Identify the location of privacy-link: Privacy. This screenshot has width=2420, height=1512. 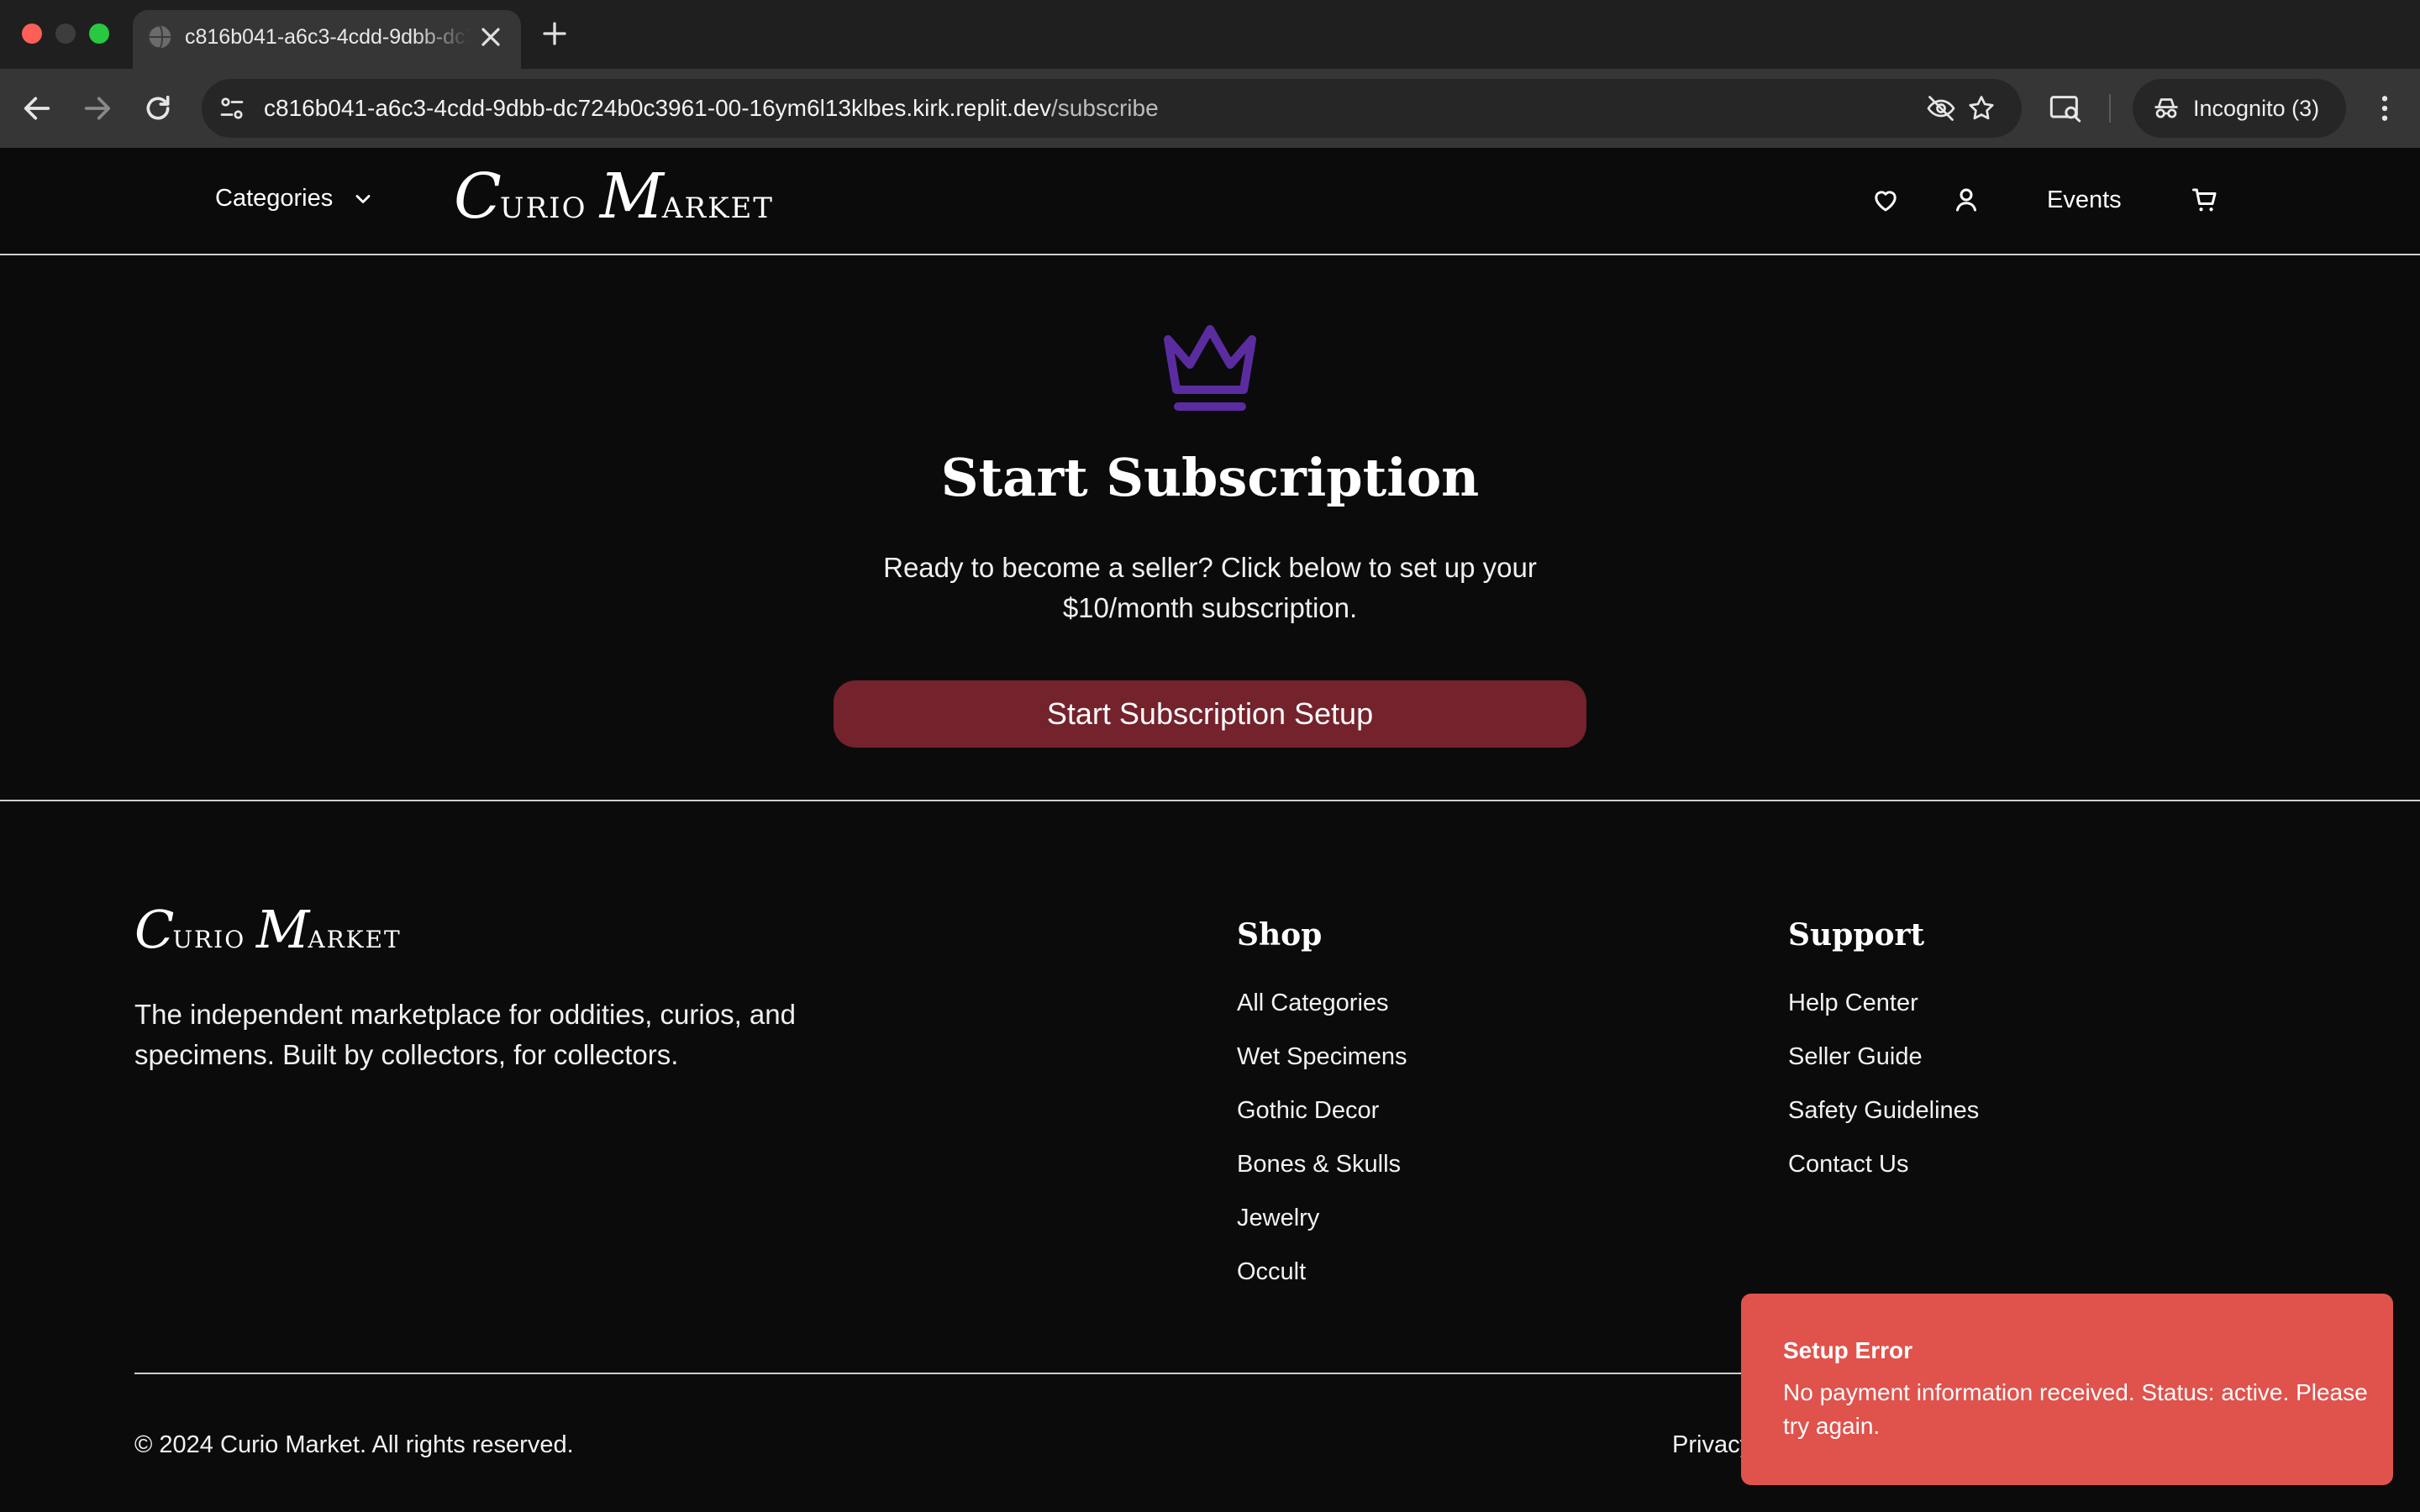
(1712, 1445).